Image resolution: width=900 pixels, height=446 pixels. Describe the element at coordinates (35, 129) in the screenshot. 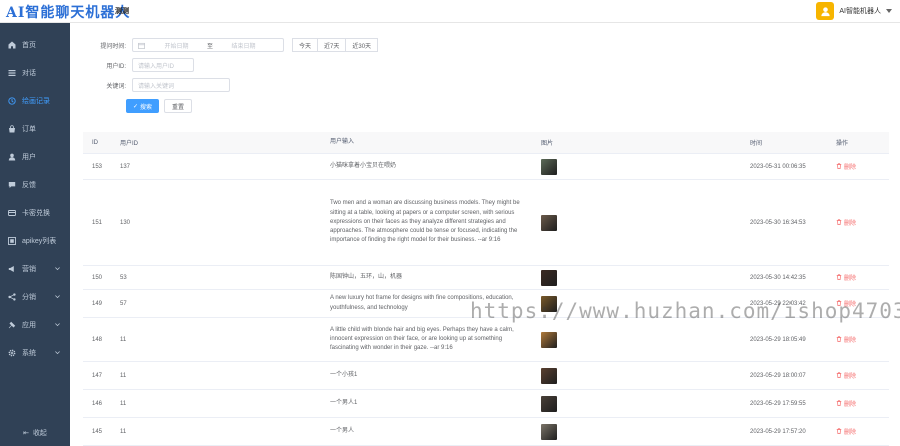

I see `sidebar-item-3: 订单` at that location.